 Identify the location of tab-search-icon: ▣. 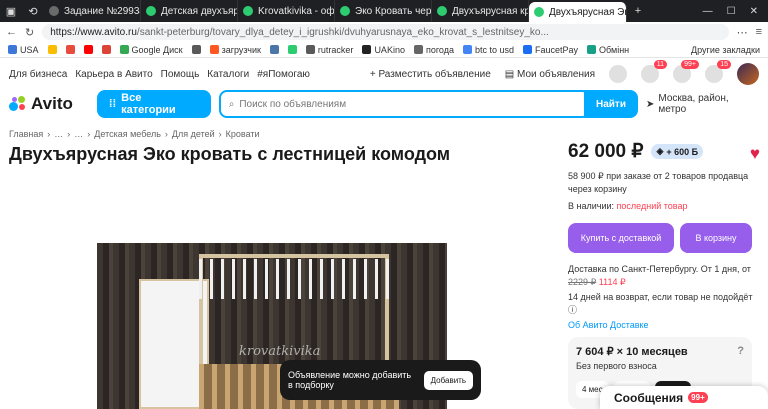
(11, 11).